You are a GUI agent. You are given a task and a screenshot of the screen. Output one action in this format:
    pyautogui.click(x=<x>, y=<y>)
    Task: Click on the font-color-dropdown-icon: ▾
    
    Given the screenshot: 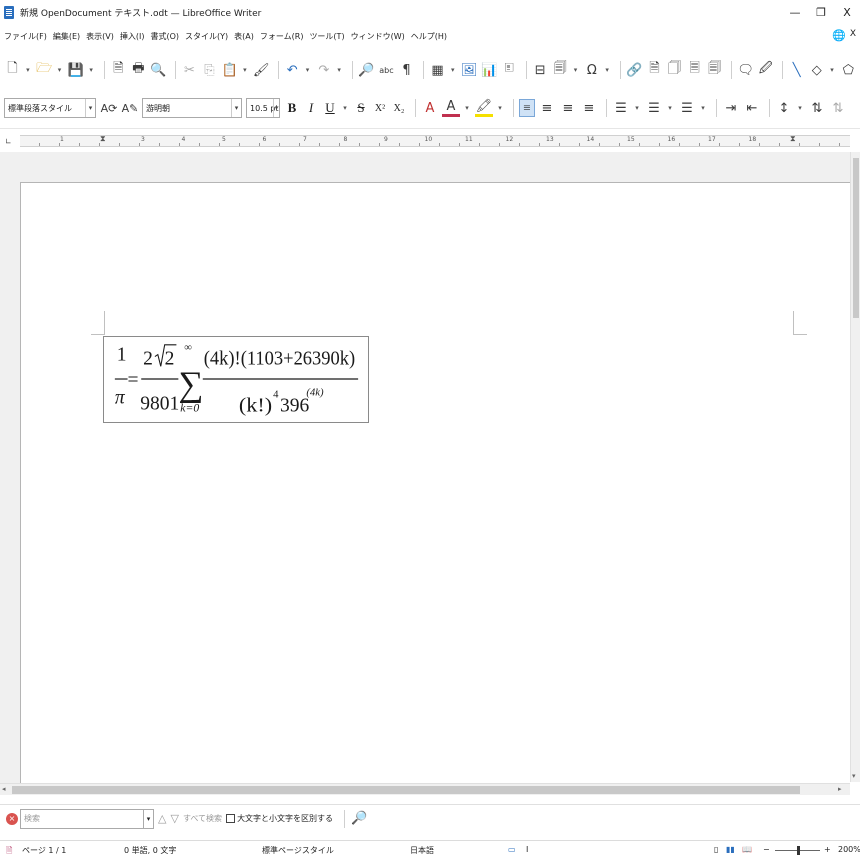 What is the action you would take?
    pyautogui.click(x=467, y=108)
    